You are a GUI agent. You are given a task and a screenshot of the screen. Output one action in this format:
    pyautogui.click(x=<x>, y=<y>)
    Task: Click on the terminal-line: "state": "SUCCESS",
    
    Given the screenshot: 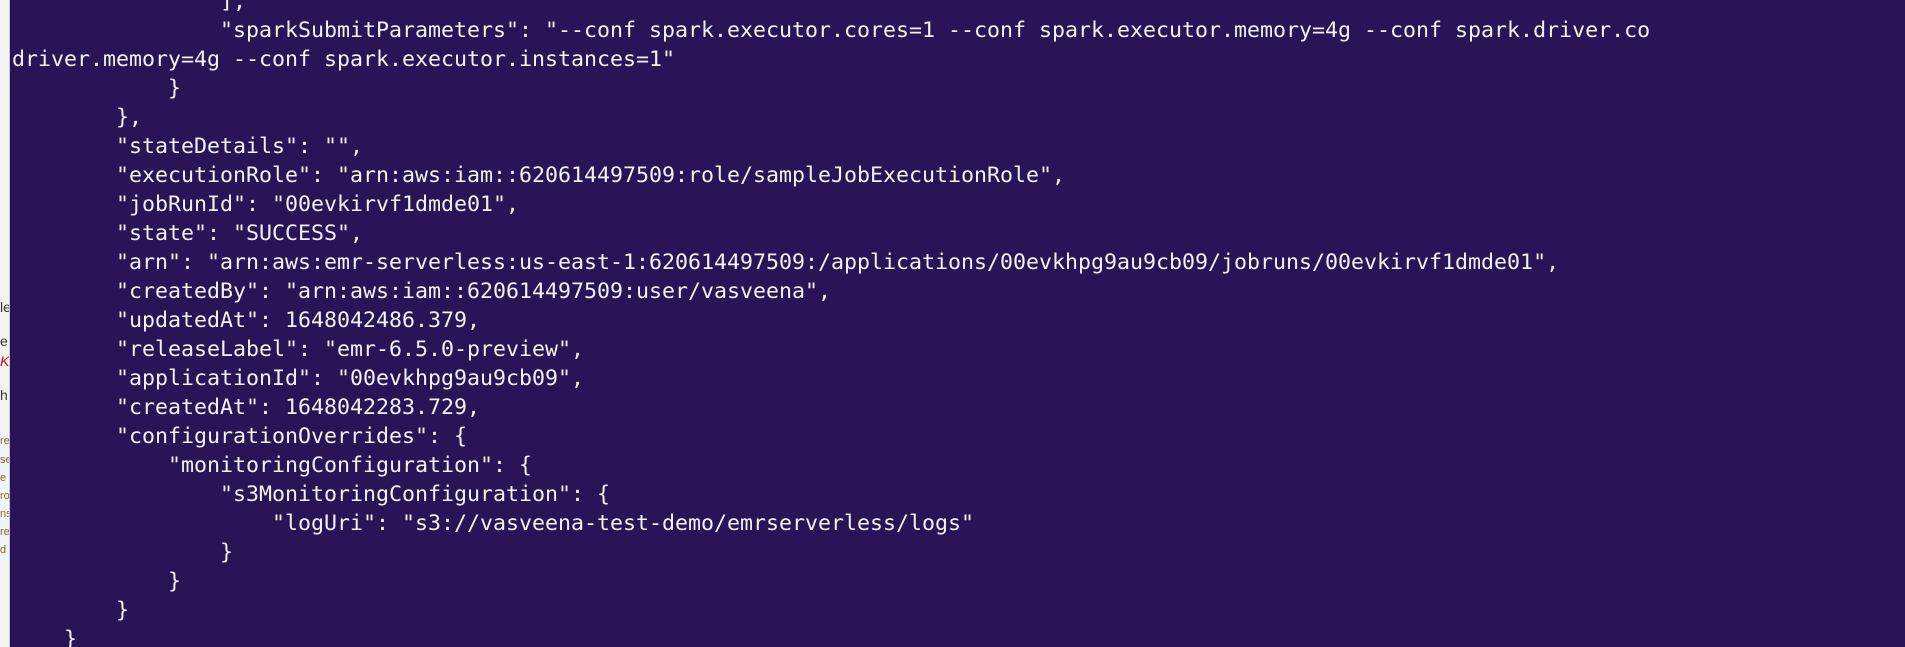 What is the action you would take?
    pyautogui.click(x=188, y=233)
    